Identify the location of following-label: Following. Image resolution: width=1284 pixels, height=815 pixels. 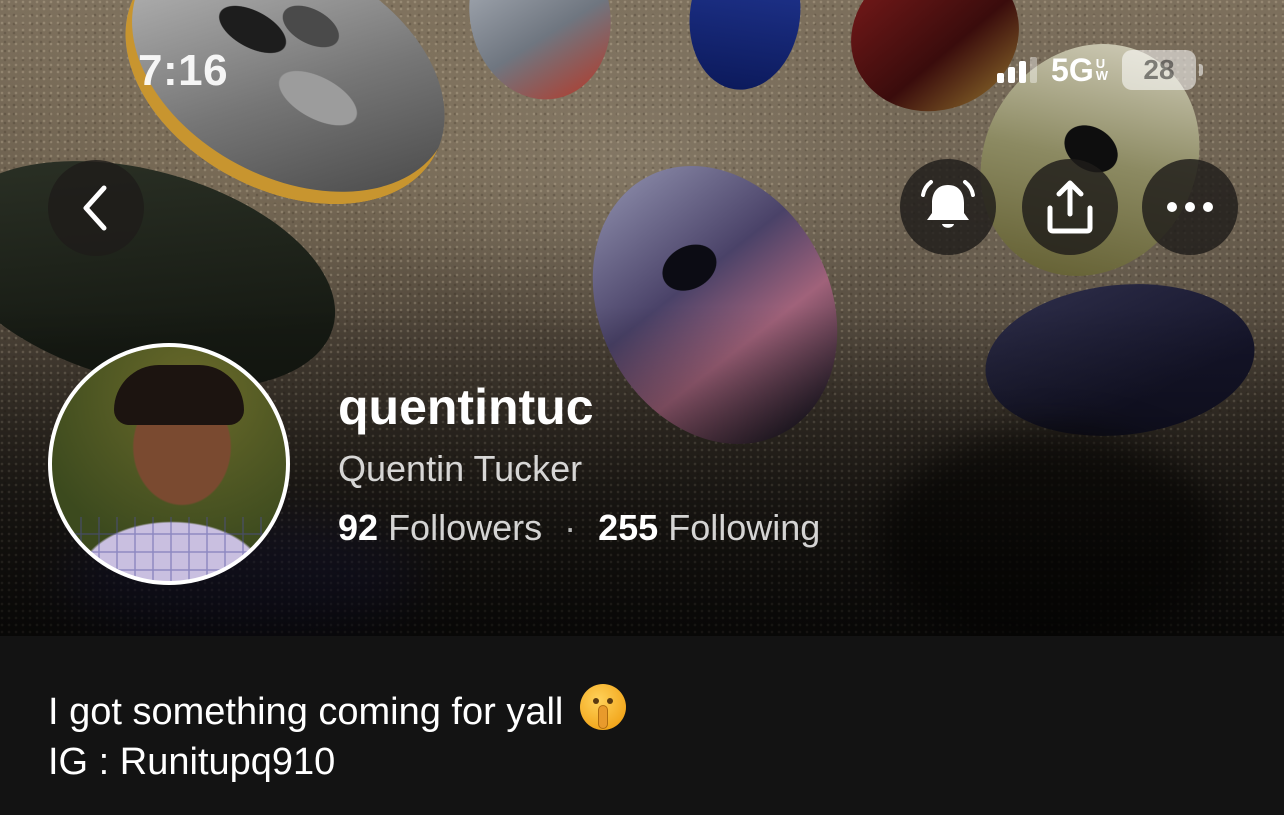
(744, 527).